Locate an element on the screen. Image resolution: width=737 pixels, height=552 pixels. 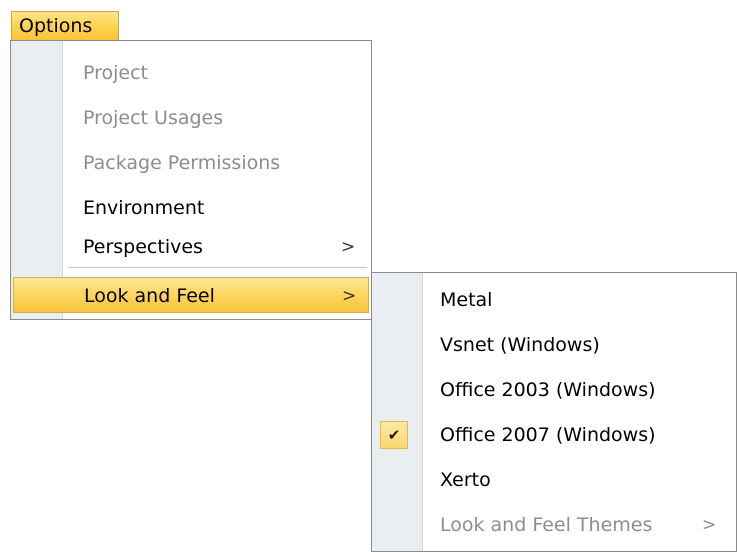
menu-item-vsnet-windows: Vsnet (Windows) is located at coordinates (554, 345).